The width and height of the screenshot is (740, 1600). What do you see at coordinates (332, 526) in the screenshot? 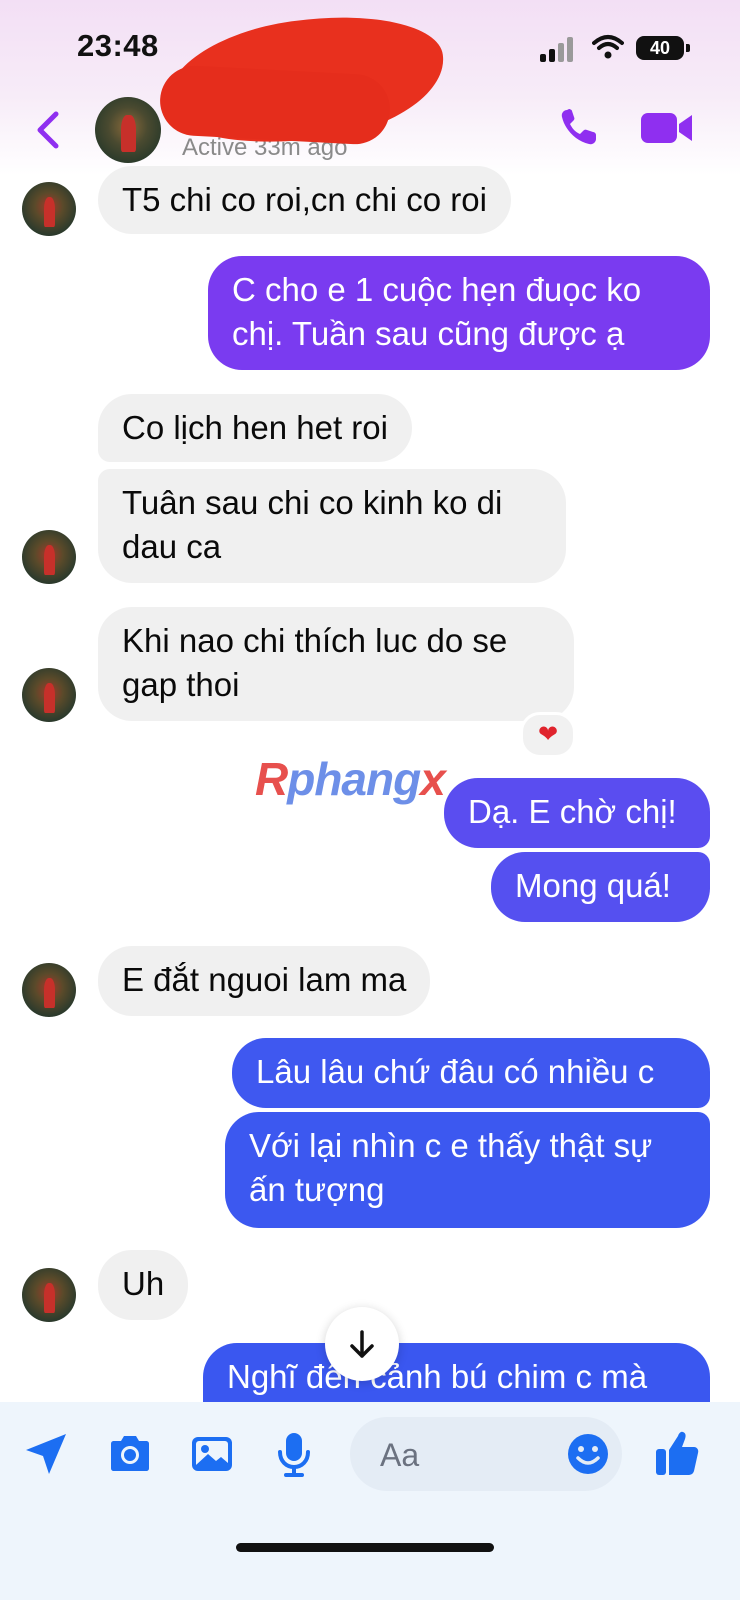
I see `message-incoming: Tuân sau chi co kinh ko di dau ca` at bounding box center [332, 526].